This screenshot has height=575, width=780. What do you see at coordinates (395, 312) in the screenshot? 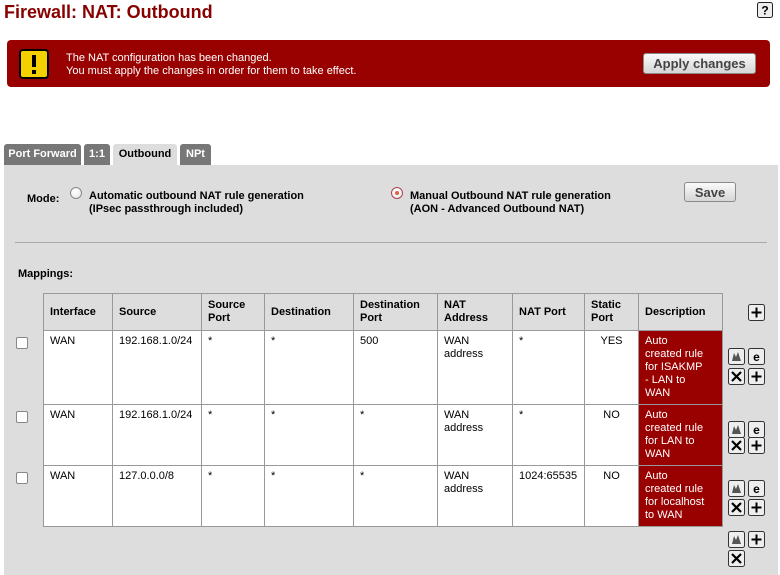
I see `col-destination-port: Destination Port` at bounding box center [395, 312].